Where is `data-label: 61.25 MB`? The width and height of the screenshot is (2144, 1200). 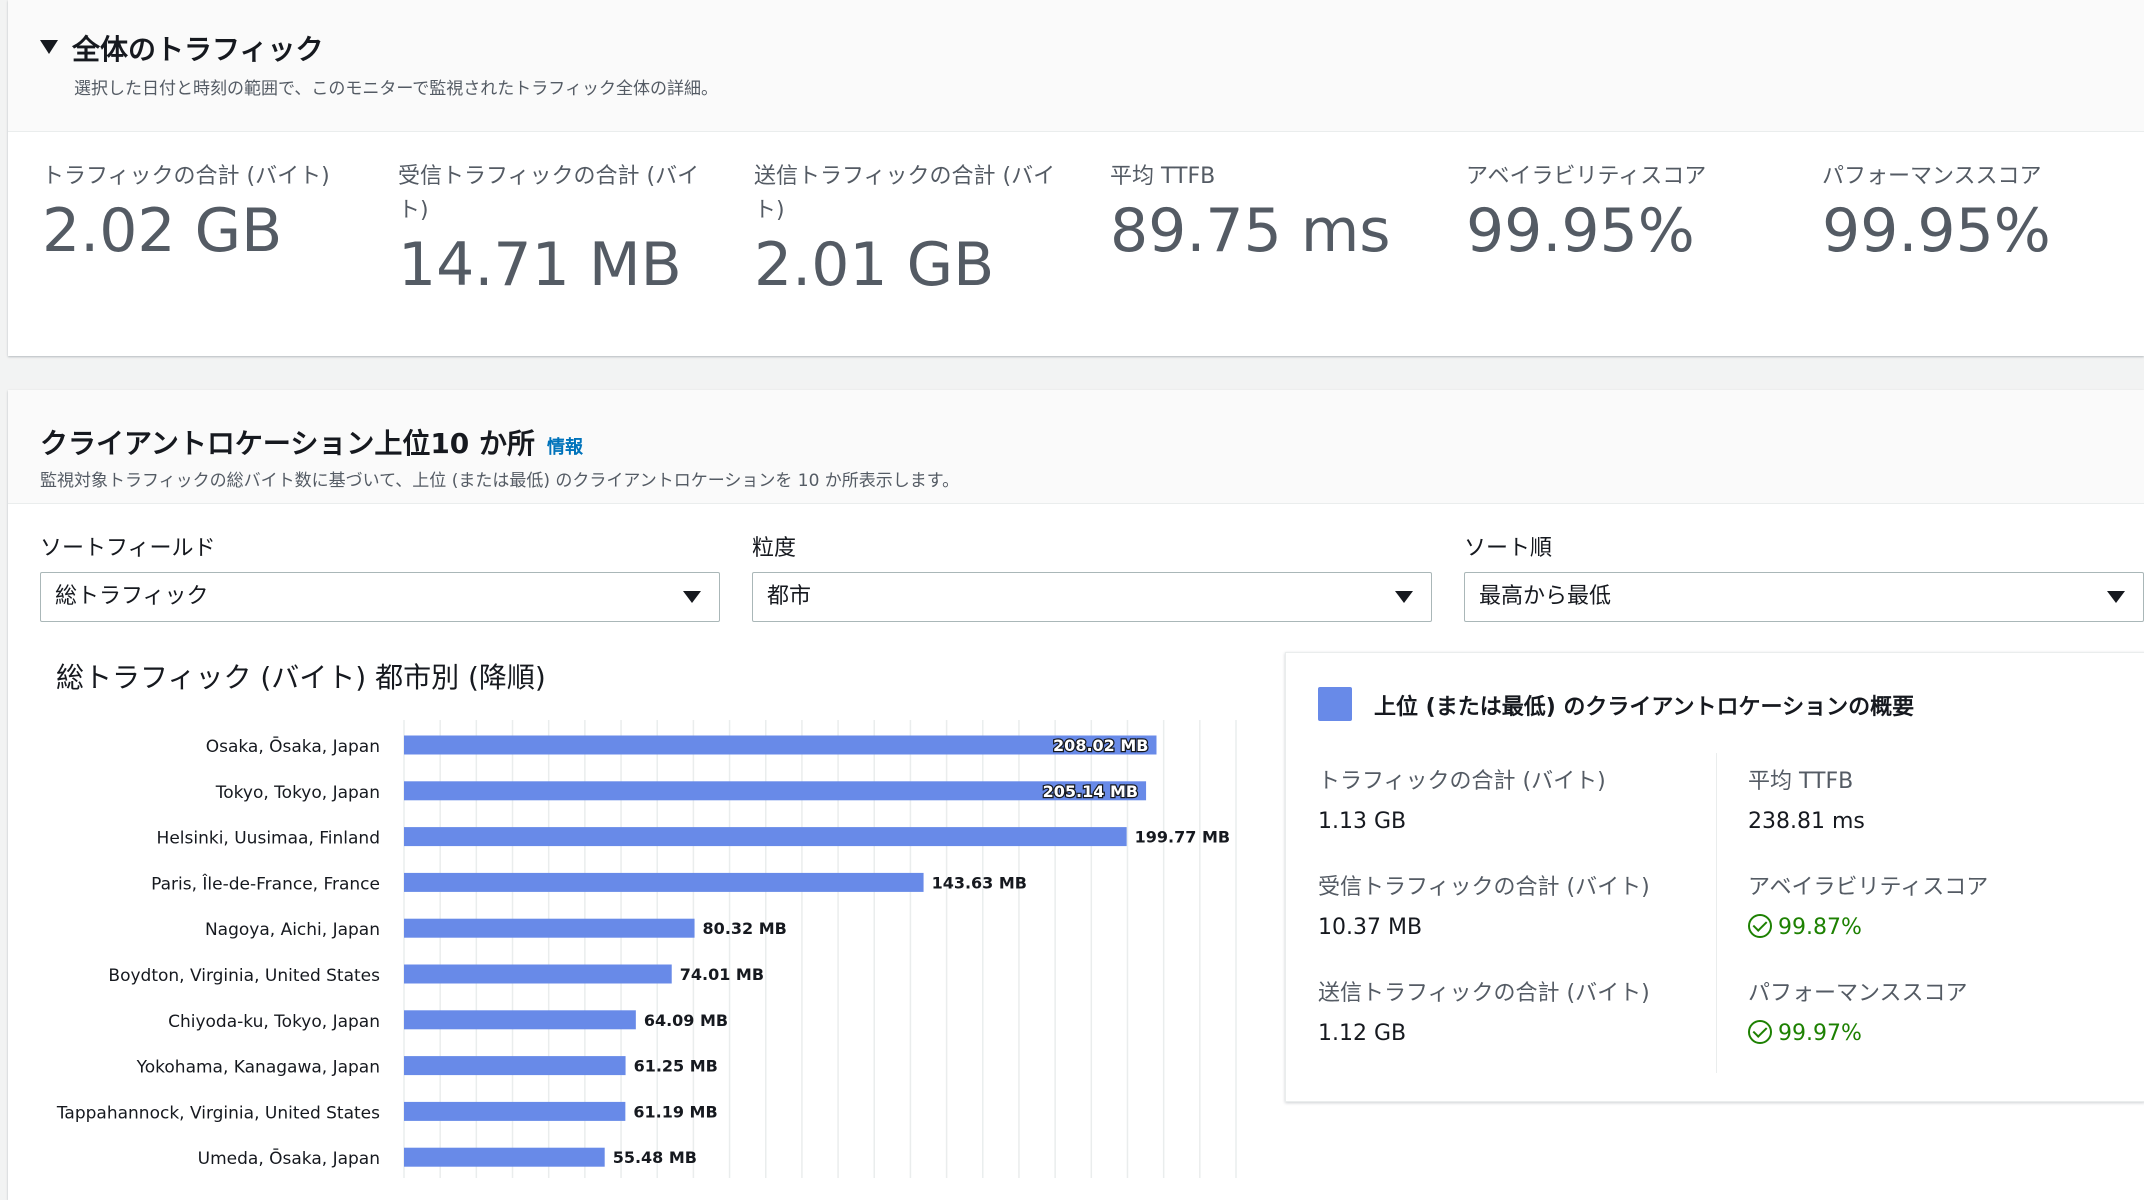 data-label: 61.25 MB is located at coordinates (676, 1066).